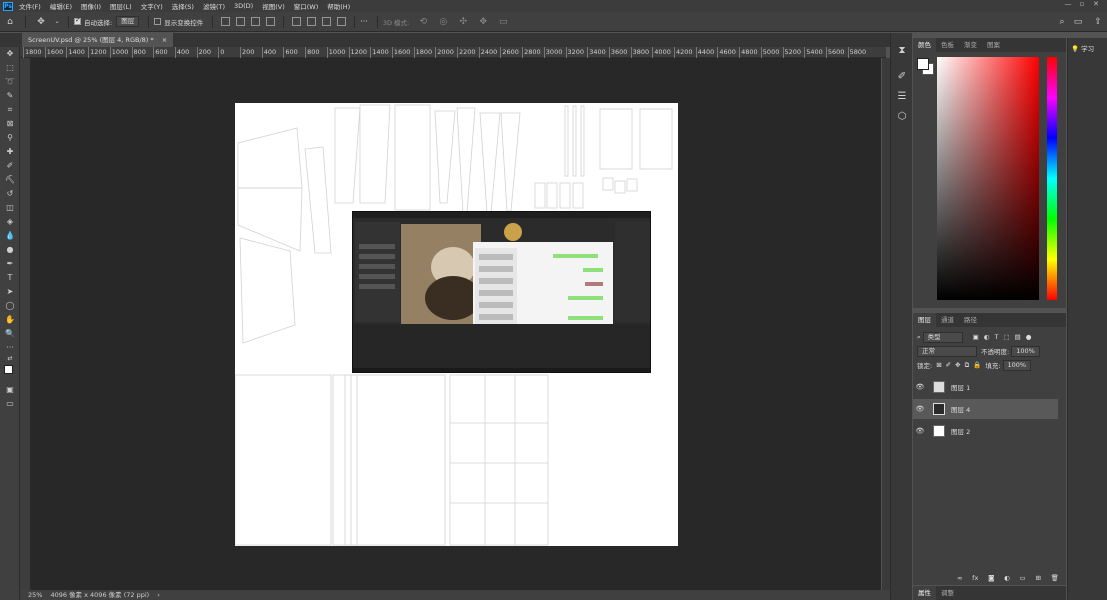 The width and height of the screenshot is (1107, 600). What do you see at coordinates (10, 138) in the screenshot?
I see `eyedropper-tool-icon: ⚲` at bounding box center [10, 138].